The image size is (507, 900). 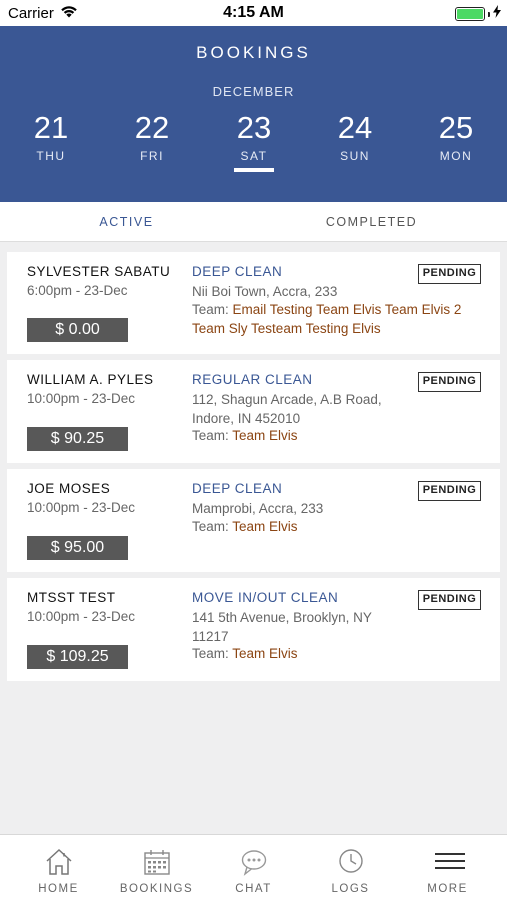 What do you see at coordinates (254, 863) in the screenshot?
I see `chat-bubble-icon` at bounding box center [254, 863].